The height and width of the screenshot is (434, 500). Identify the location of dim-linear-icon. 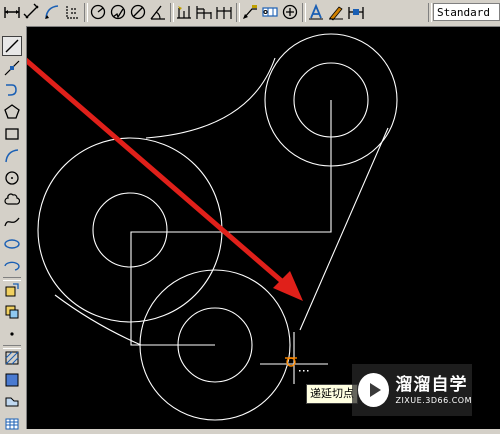
(12, 12).